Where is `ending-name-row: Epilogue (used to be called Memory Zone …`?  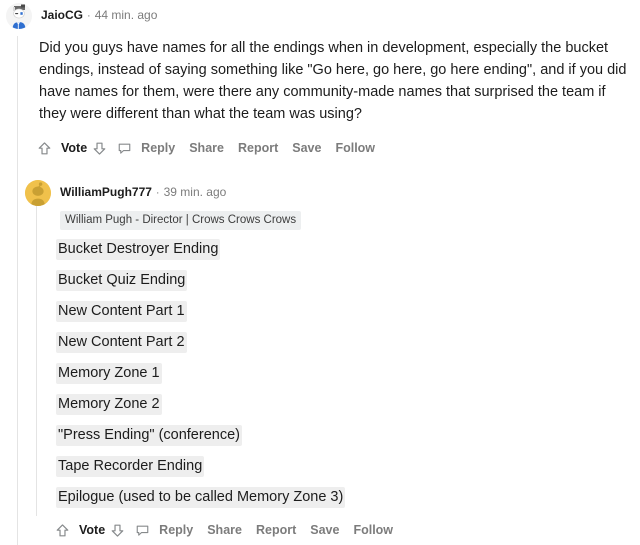 ending-name-row: Epilogue (used to be called Memory Zone … is located at coordinates (344, 497).